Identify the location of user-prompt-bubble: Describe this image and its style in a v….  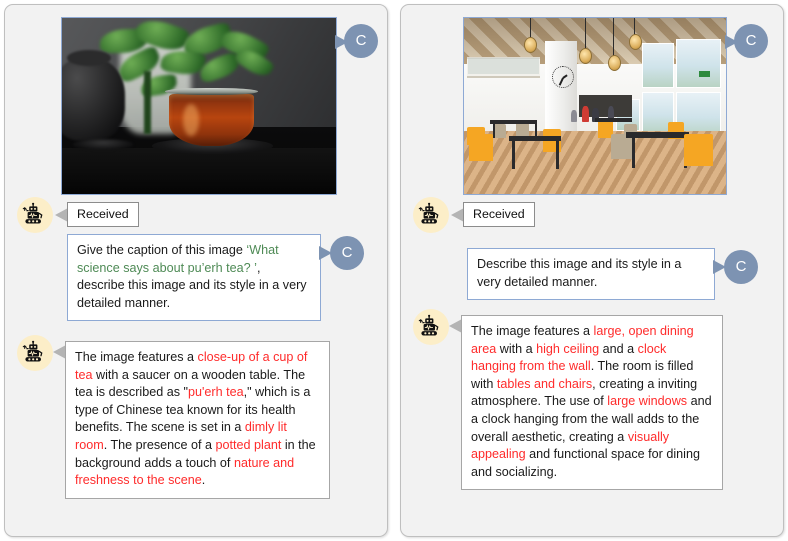
(591, 274).